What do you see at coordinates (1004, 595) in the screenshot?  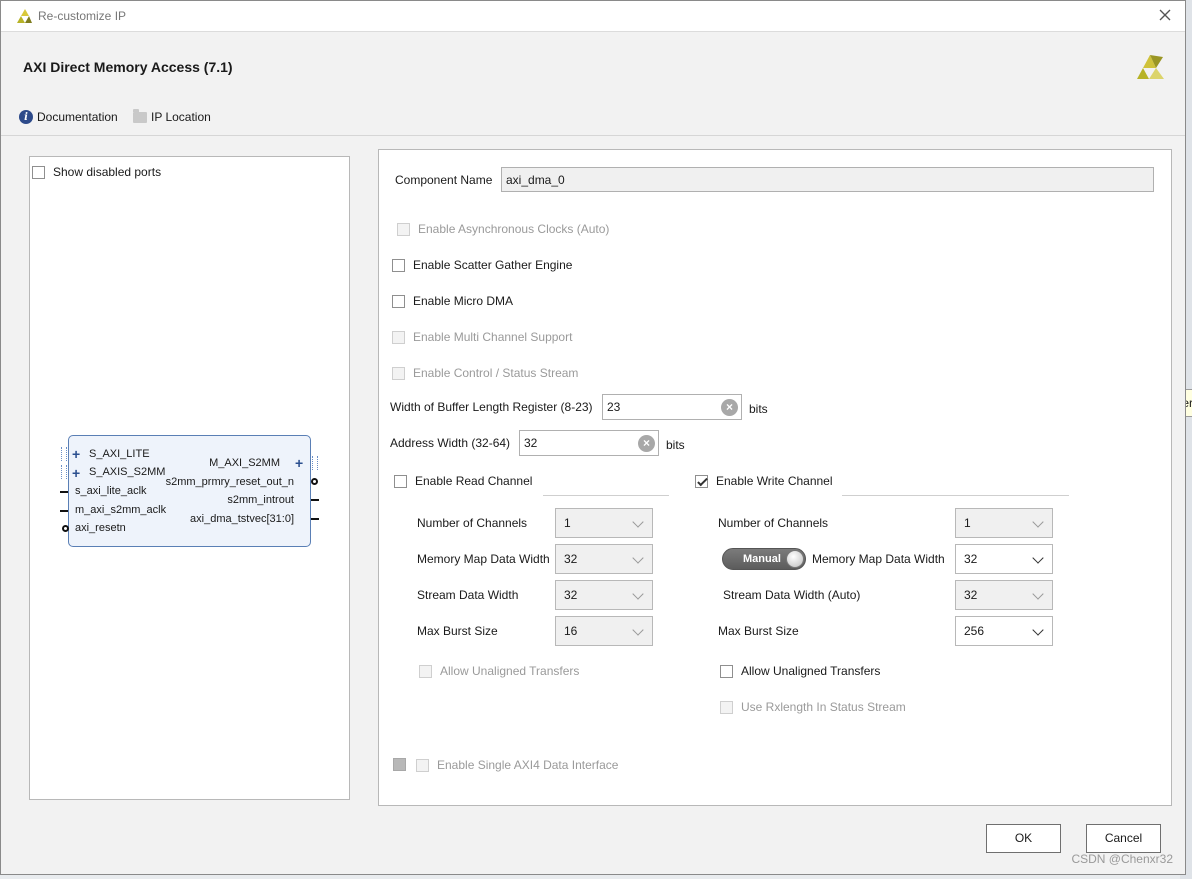 I see `write-stream-width-select: 32` at bounding box center [1004, 595].